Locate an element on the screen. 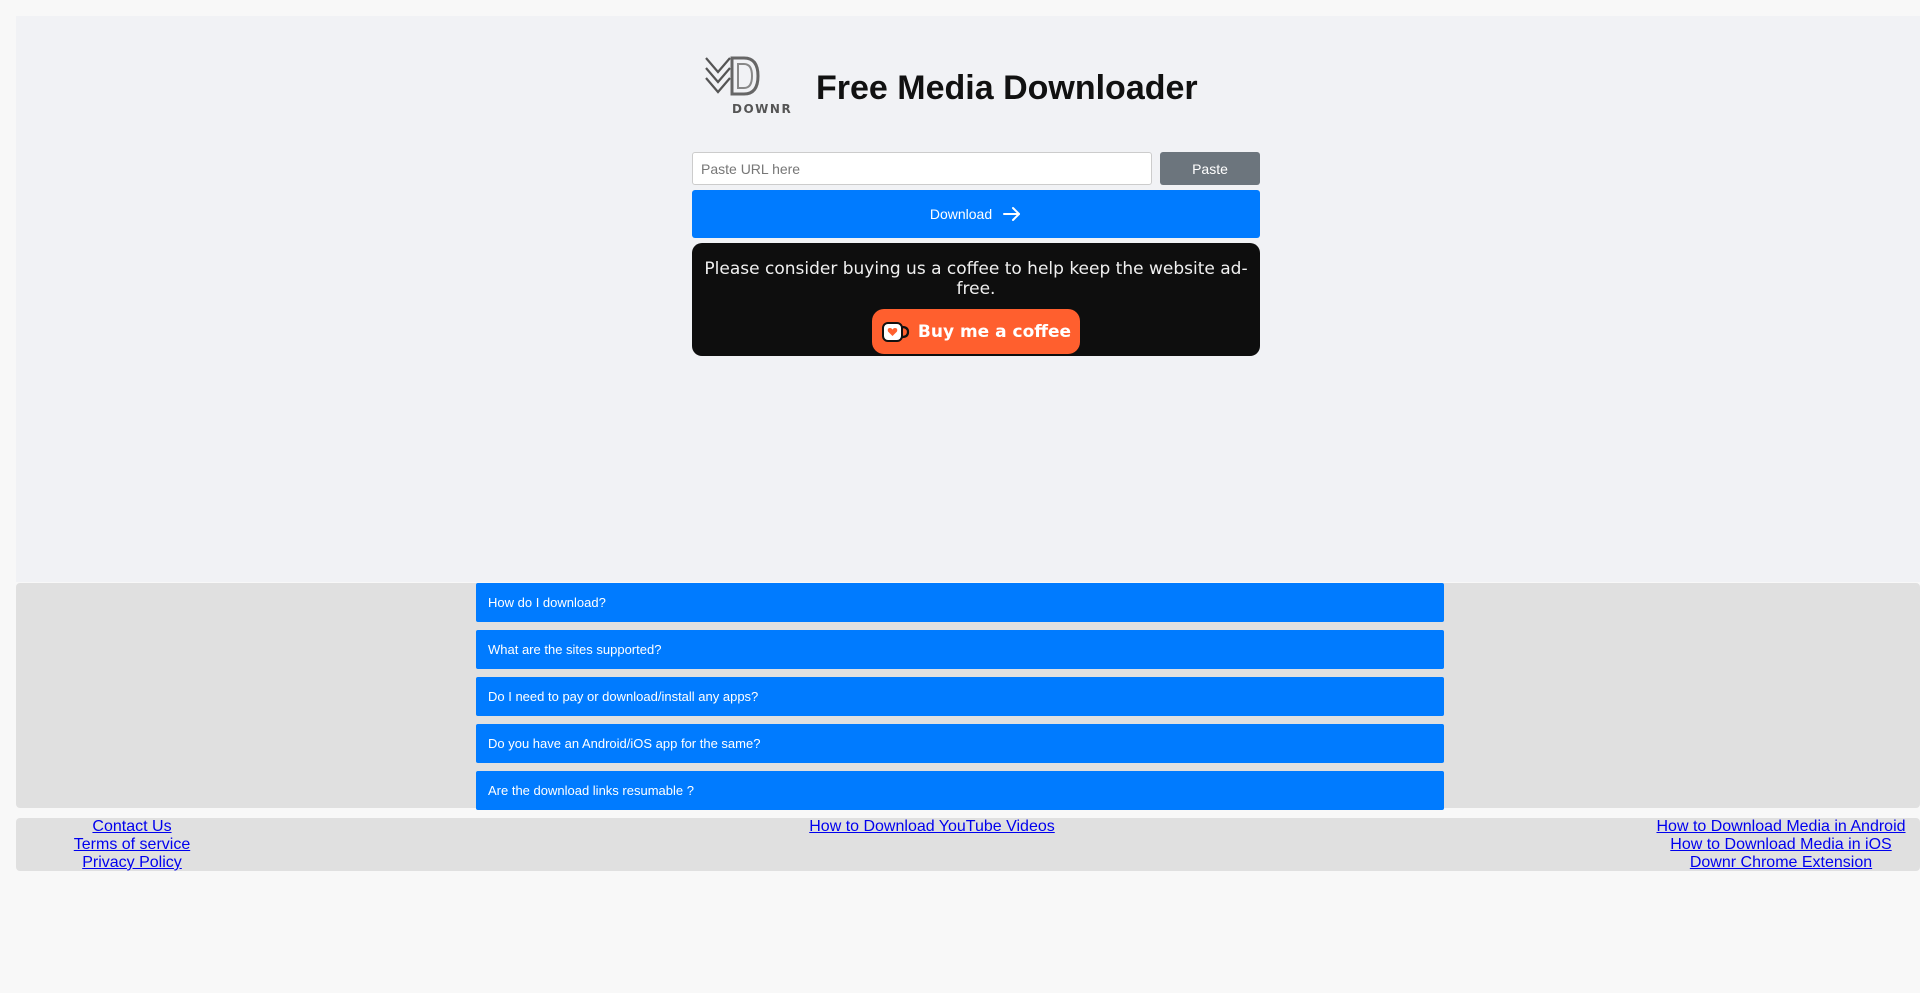 The width and height of the screenshot is (1920, 993). chrome-extension-link: Downr Chrome Extension is located at coordinates (1768, 863).